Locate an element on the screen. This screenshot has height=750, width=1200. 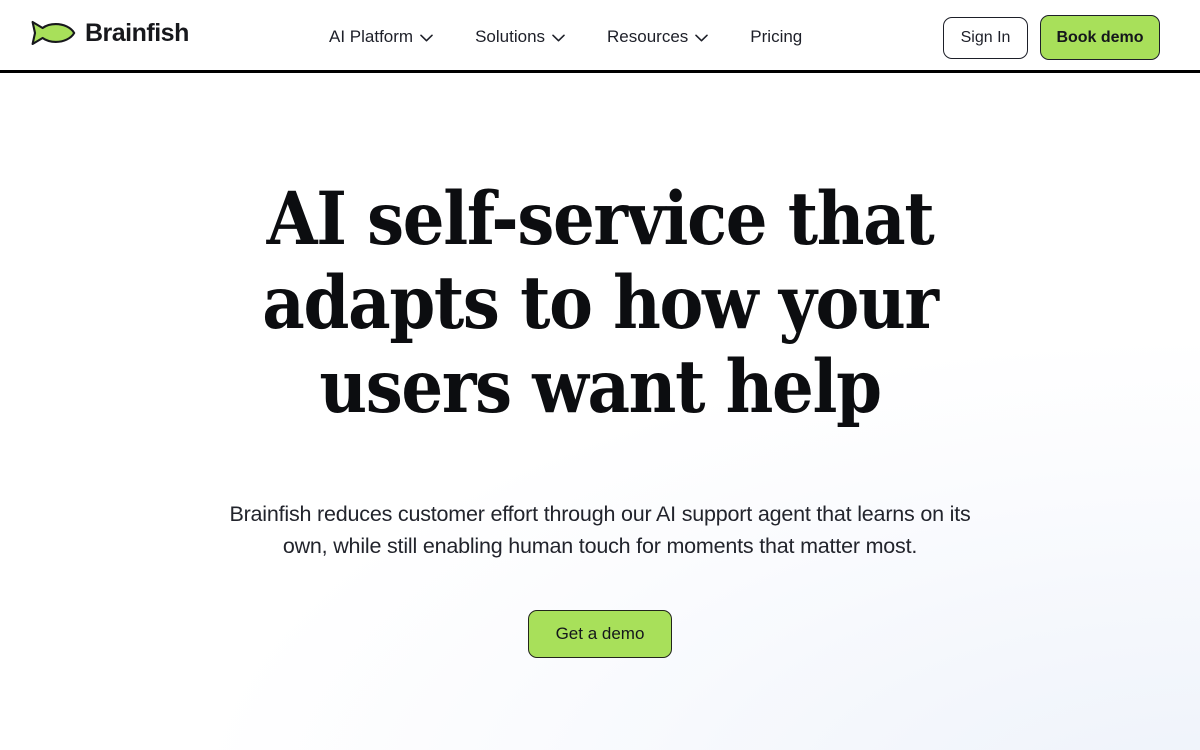
hero-cta-wrapper: Get a demo is located at coordinates (600, 634).